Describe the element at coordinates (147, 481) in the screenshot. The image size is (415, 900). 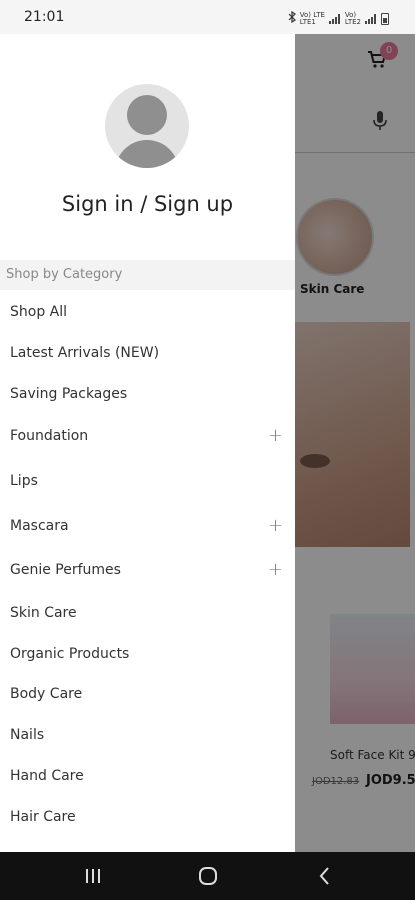
I see `menu-item-lips: Lips` at that location.